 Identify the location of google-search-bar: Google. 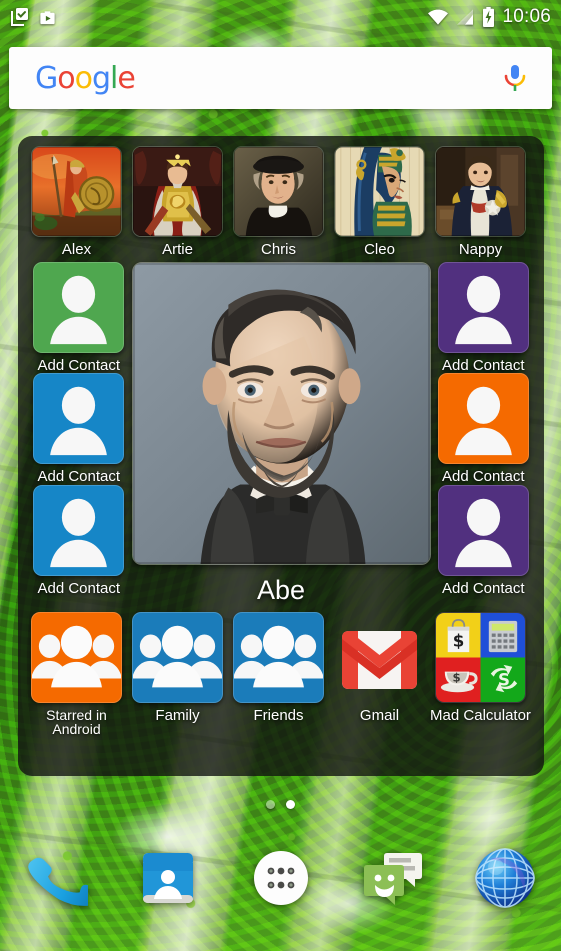
(280, 78).